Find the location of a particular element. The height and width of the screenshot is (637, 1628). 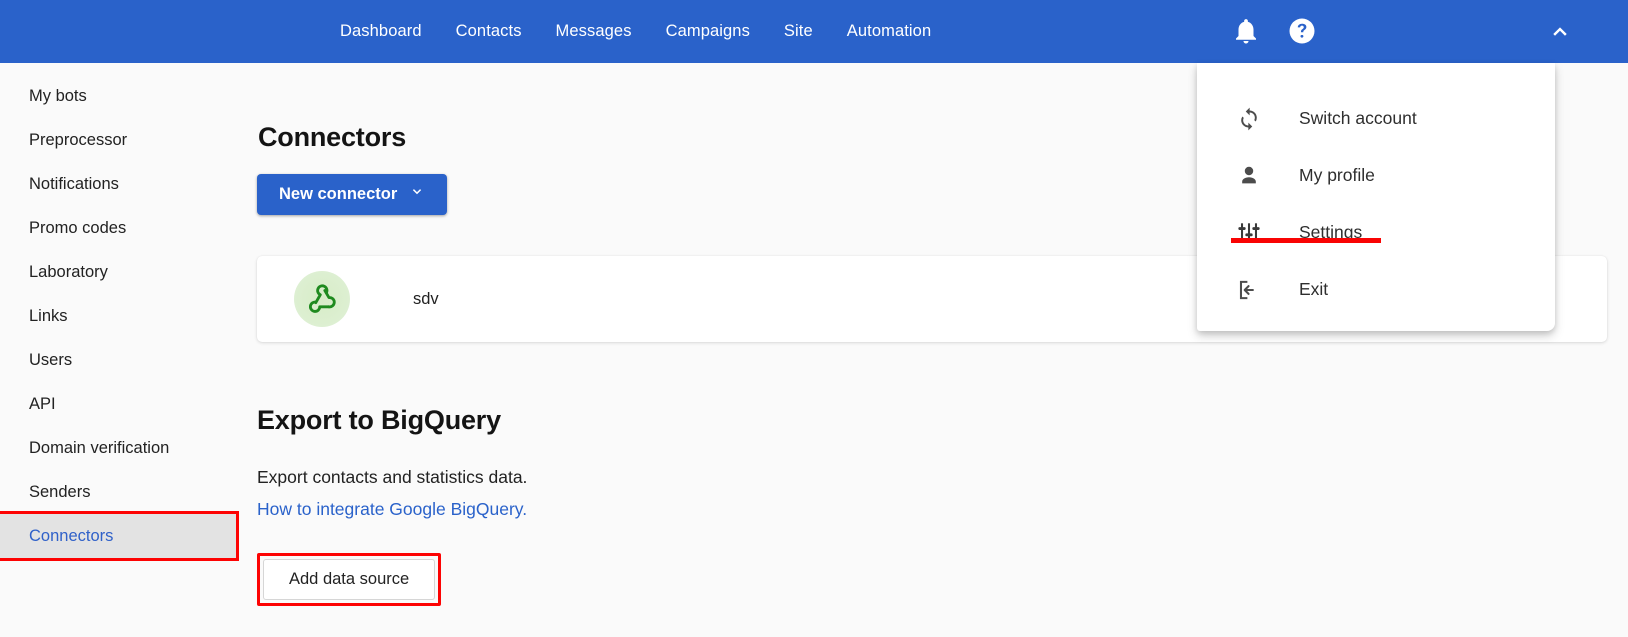

chevron-down-icon is located at coordinates (417, 194).